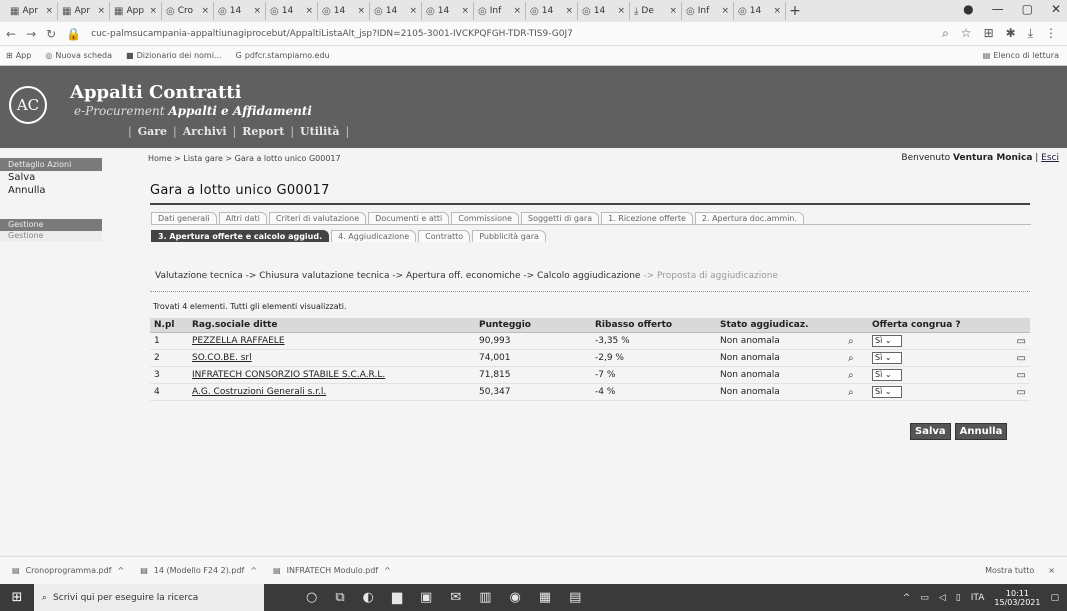 Image resolution: width=1067 pixels, height=611 pixels. What do you see at coordinates (1050, 158) in the screenshot?
I see `logout-link: Esci` at bounding box center [1050, 158].